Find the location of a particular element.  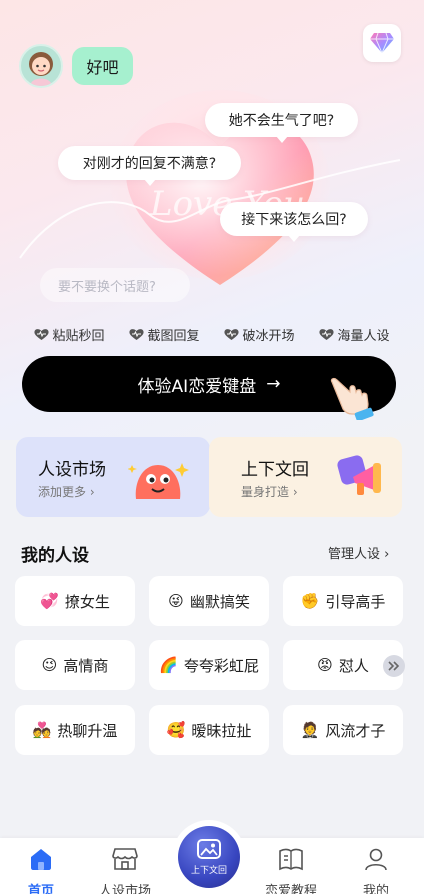

persona-emoji: 😜 is located at coordinates (176, 601).